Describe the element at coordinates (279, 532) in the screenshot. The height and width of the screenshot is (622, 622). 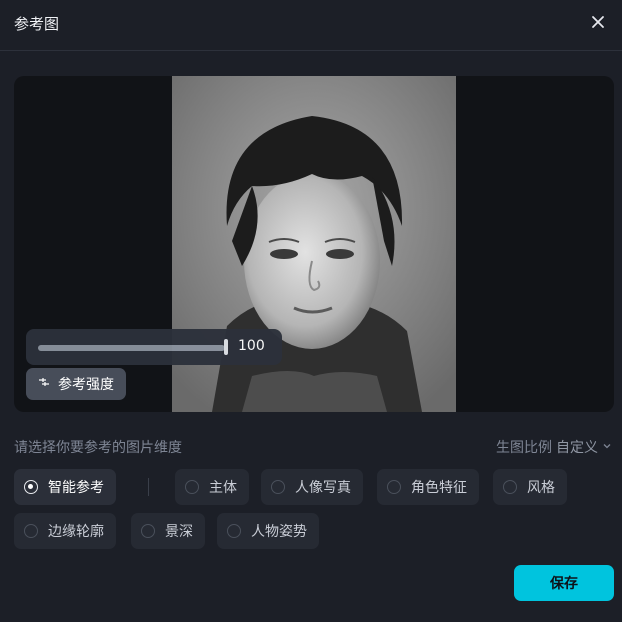
I see `option-label: 人物姿势` at that location.